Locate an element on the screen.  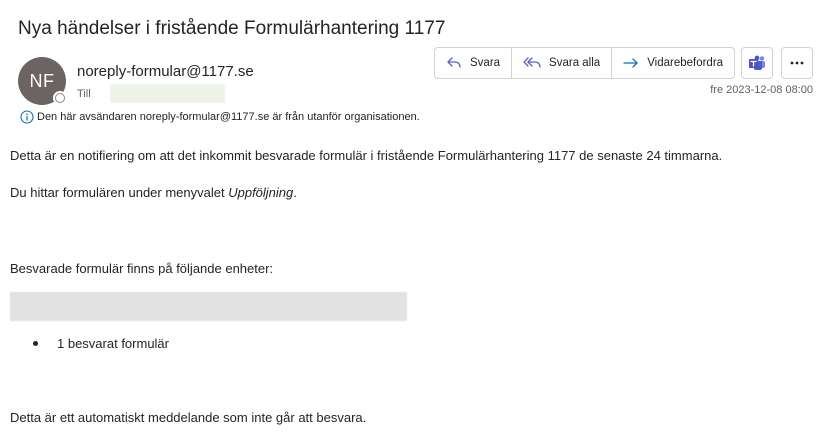
to-label: Till is located at coordinates (84, 93).